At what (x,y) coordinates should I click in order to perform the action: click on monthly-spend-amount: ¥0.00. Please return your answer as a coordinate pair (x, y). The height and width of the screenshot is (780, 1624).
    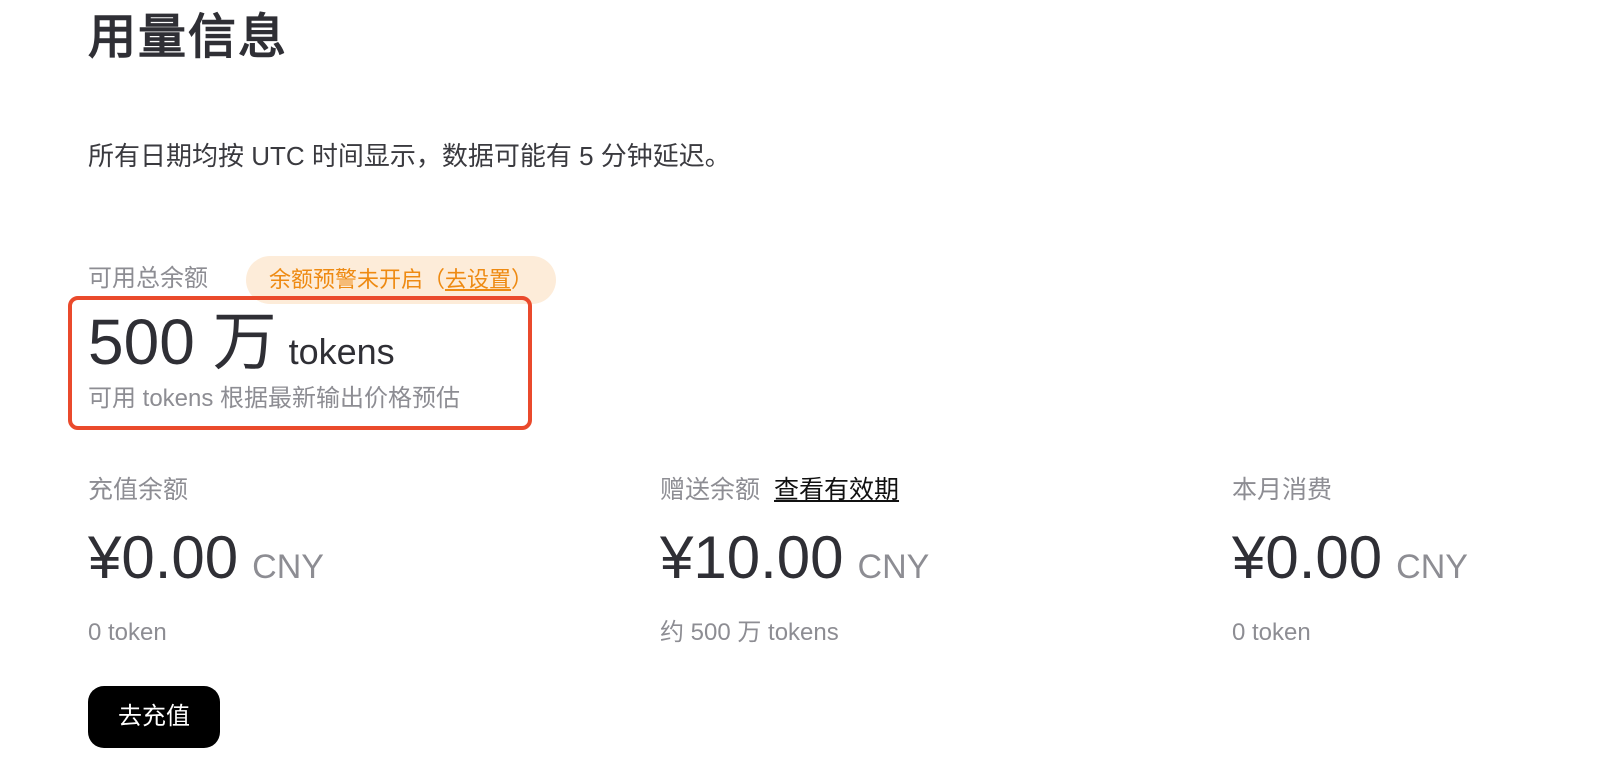
    Looking at the image, I should click on (1307, 557).